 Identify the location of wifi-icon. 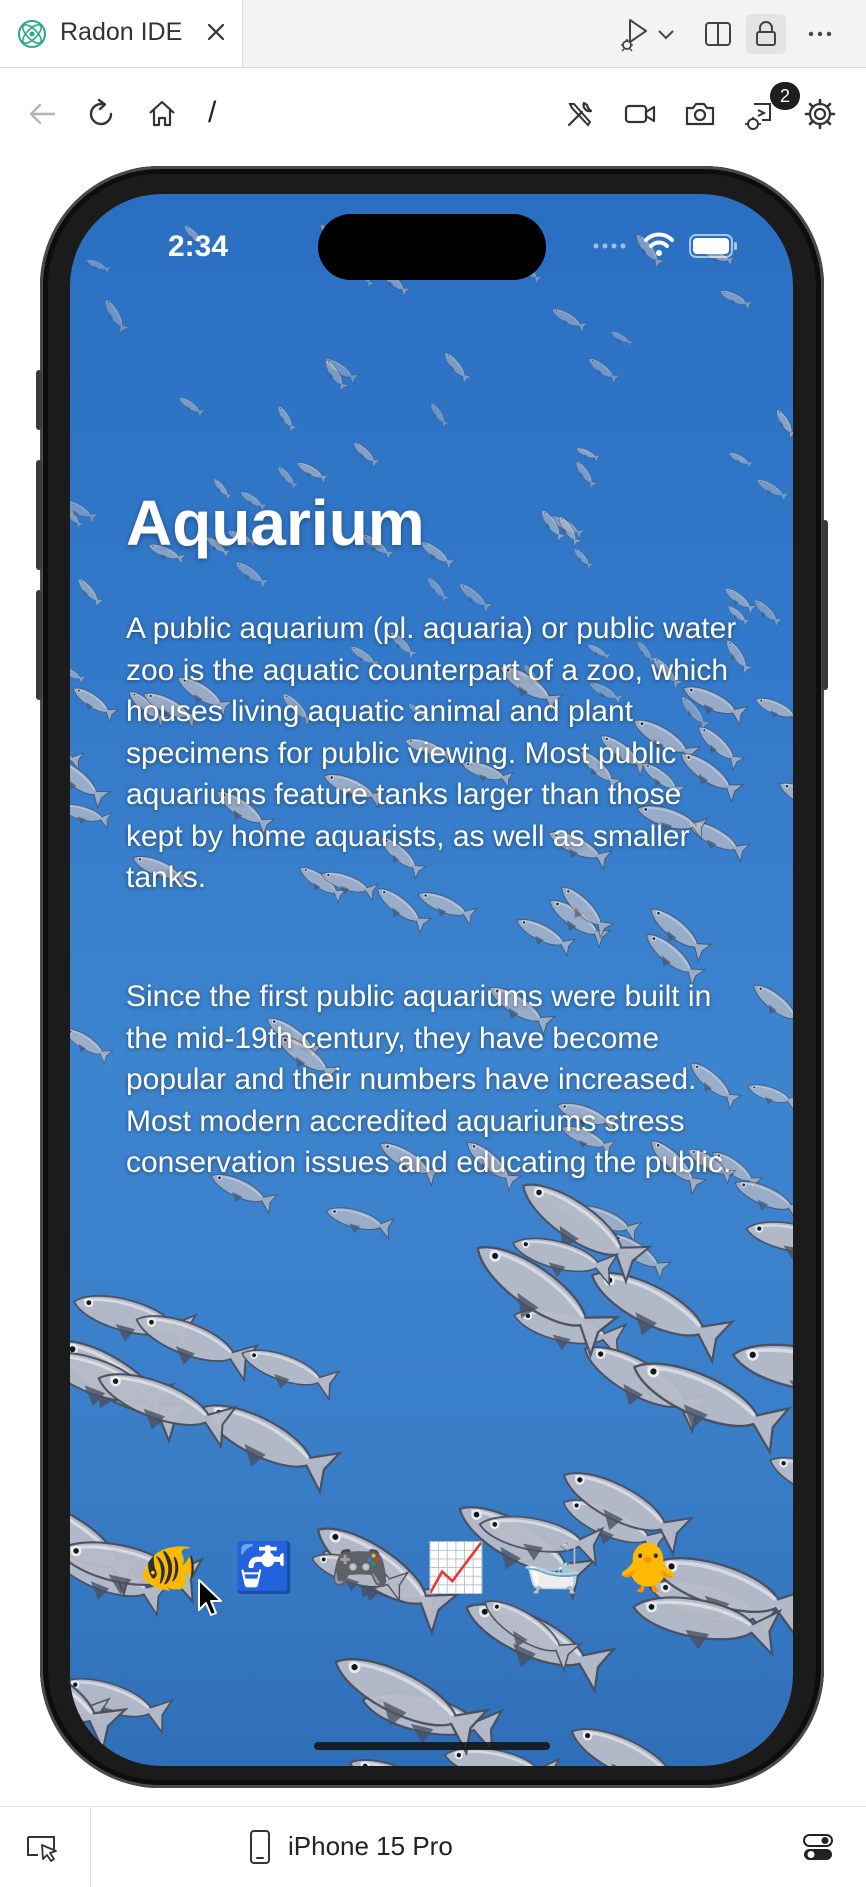
(659, 245).